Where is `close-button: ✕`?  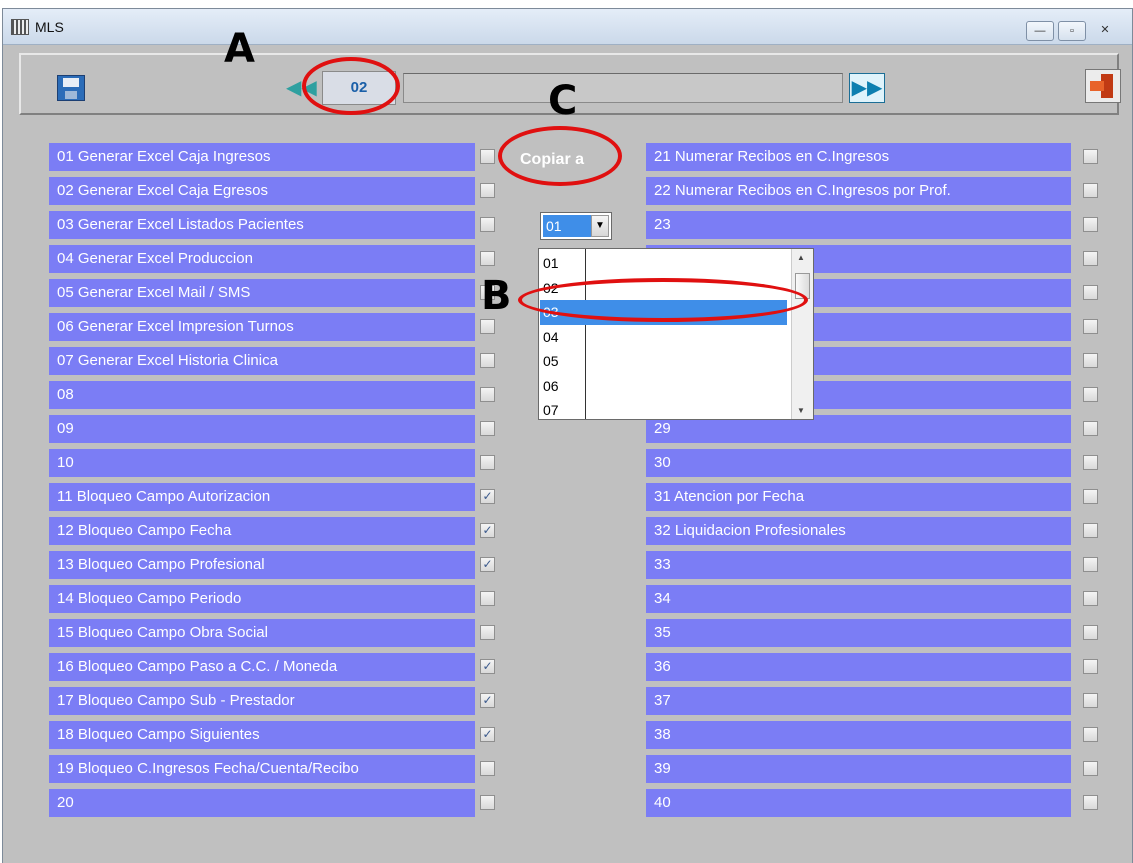 close-button: ✕ is located at coordinates (1105, 31).